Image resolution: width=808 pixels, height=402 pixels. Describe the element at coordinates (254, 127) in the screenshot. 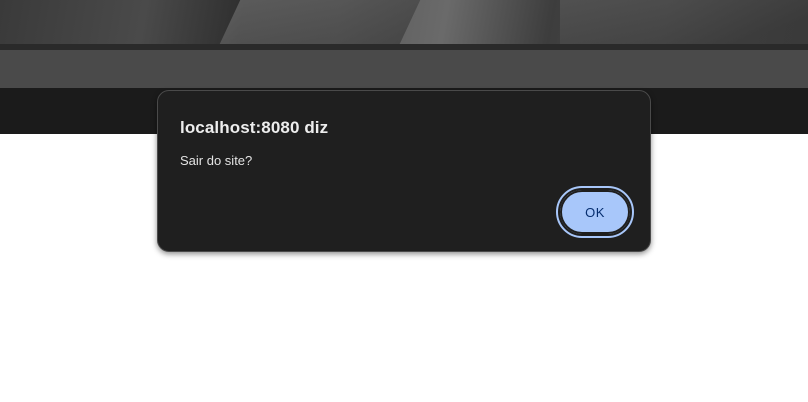

I see `dialog-title: localhost:8080 diz` at that location.